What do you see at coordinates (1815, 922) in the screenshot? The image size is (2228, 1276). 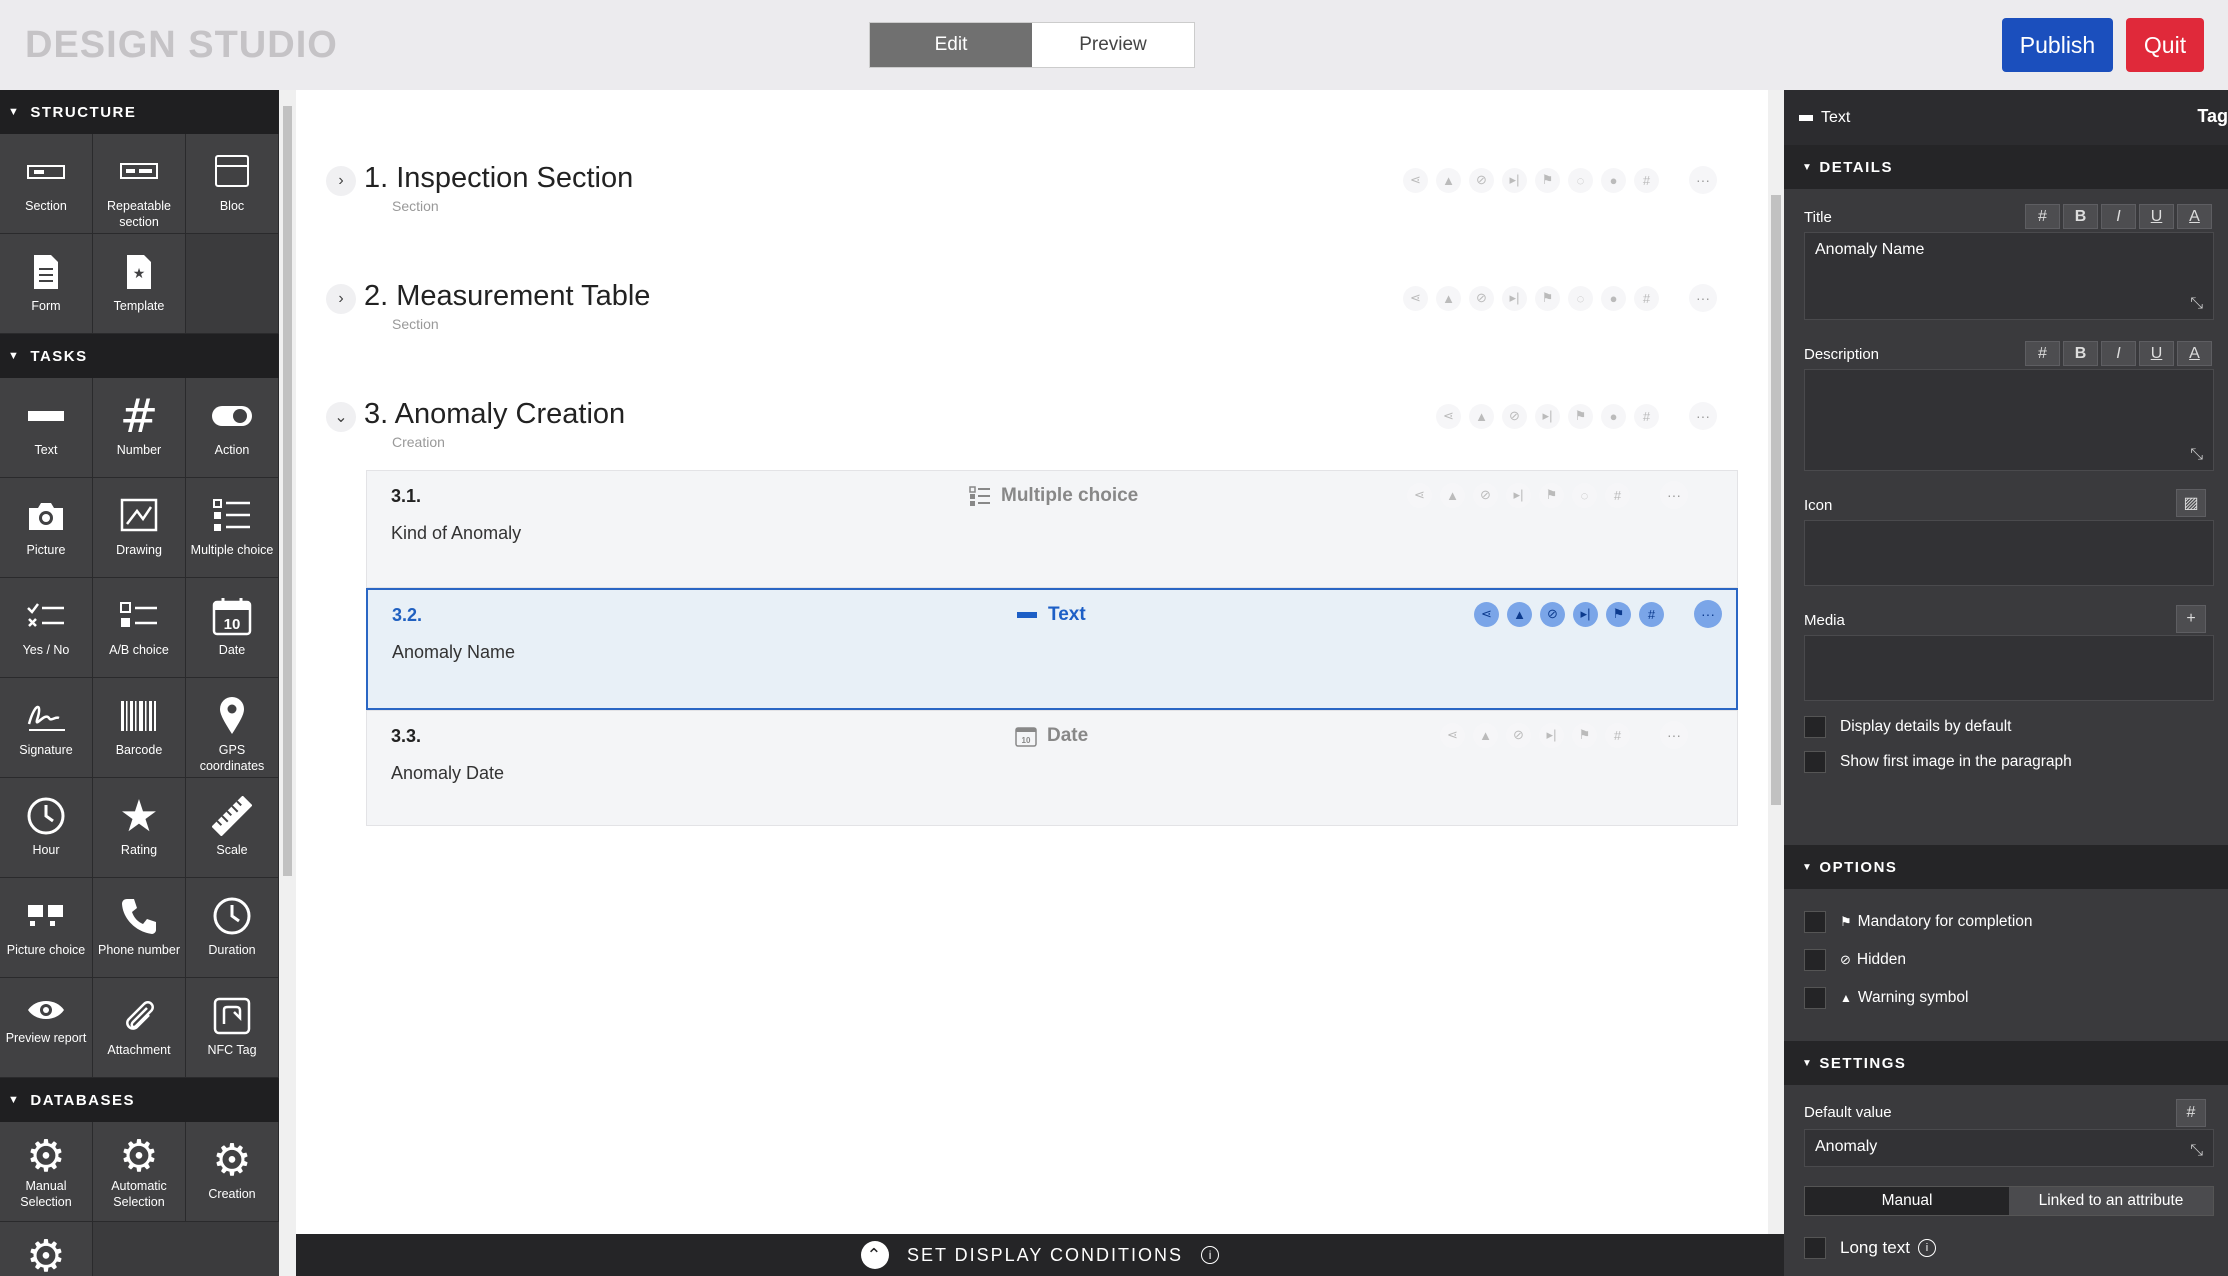 I see `mandatory-checkbox` at bounding box center [1815, 922].